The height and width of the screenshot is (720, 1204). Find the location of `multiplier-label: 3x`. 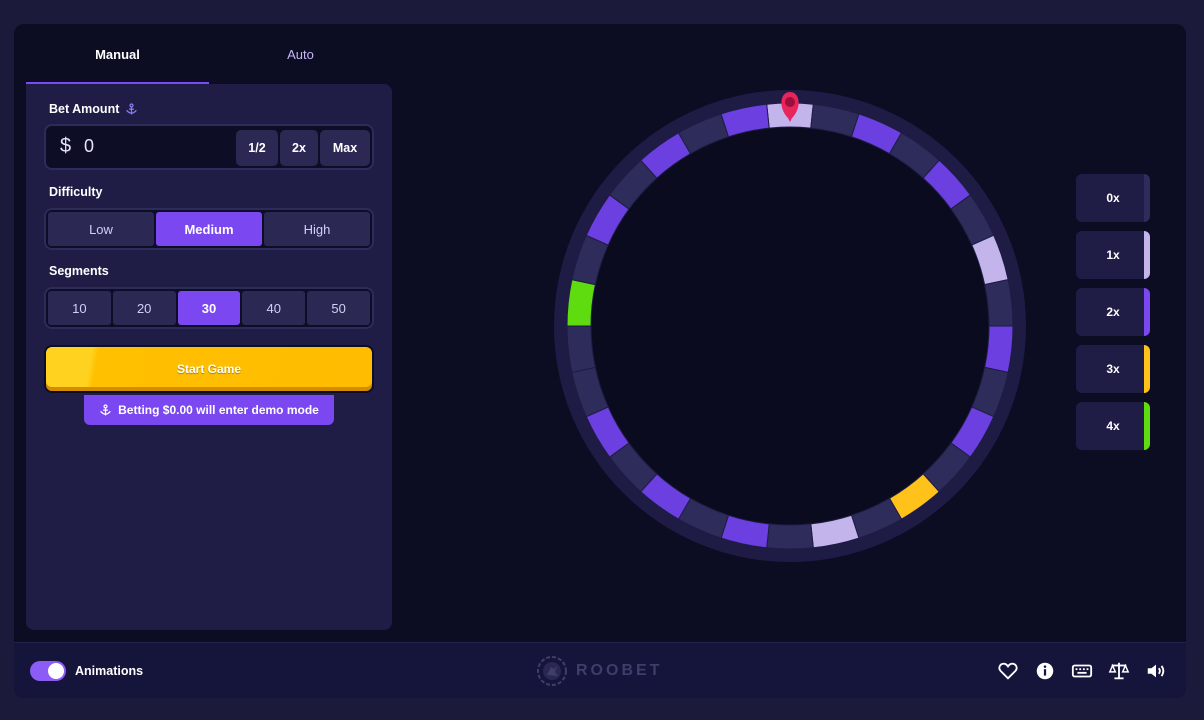

multiplier-label: 3x is located at coordinates (1113, 369).